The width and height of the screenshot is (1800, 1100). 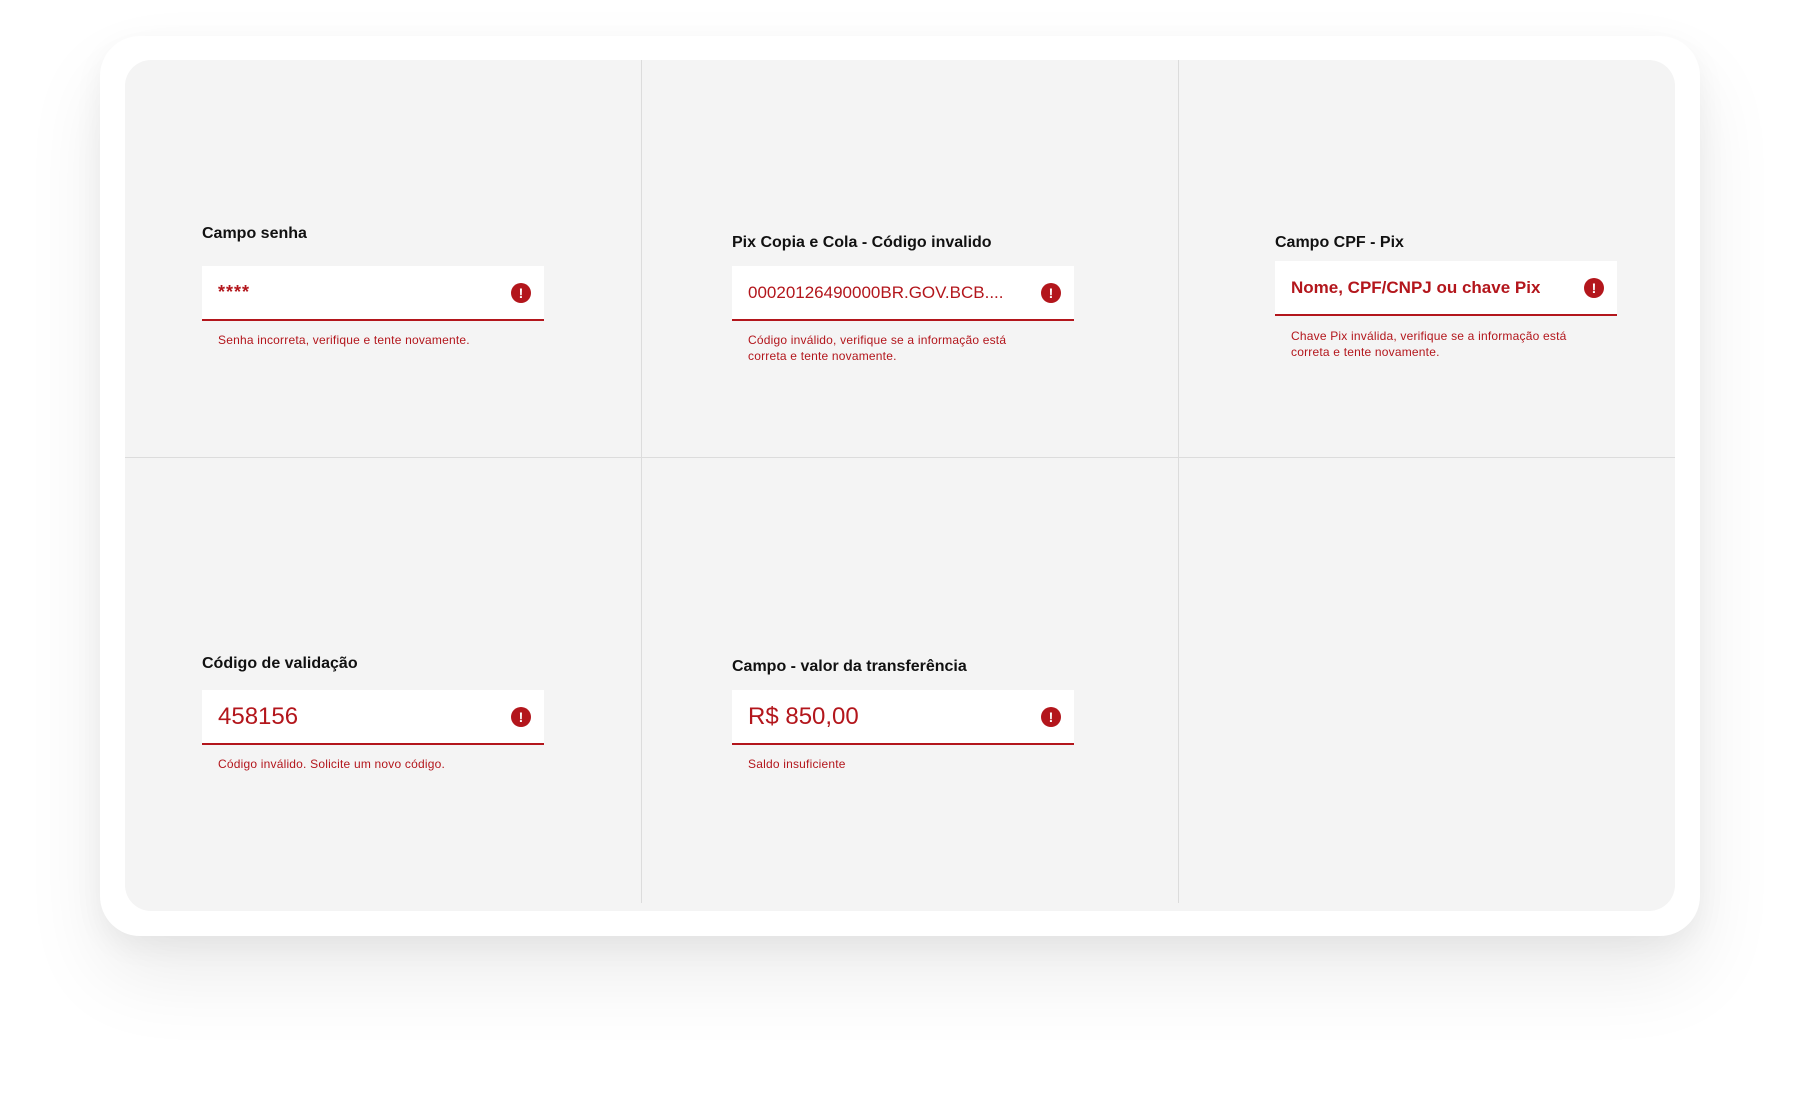 I want to click on transfer-amount-input: R$ 850,00 !, so click(x=903, y=717).